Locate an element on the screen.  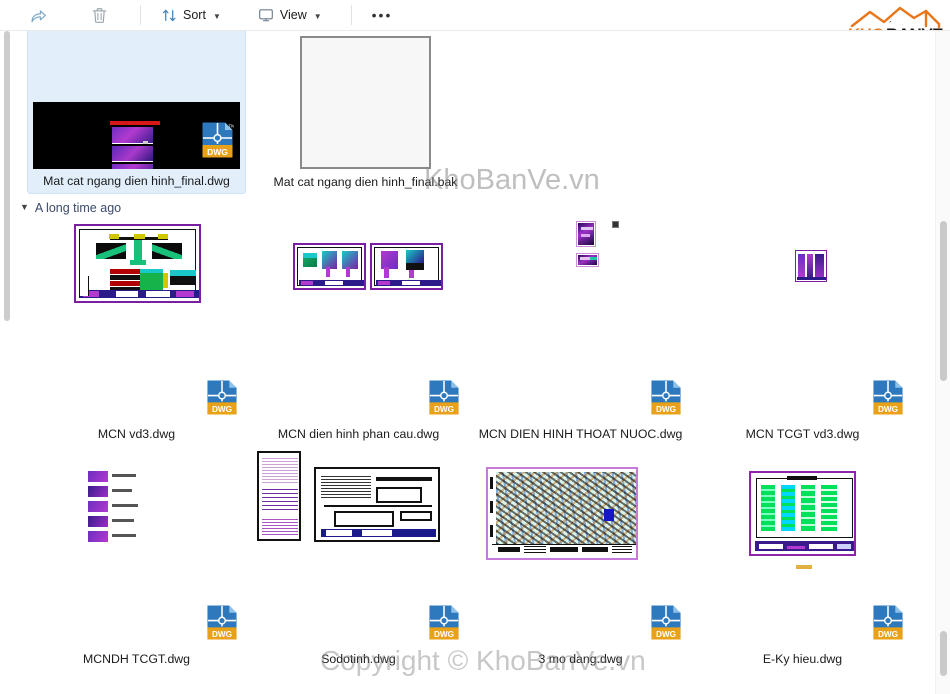
file-item: DWG TM Mat cat ngang dien hinh_final.dwg is located at coordinates (136, 112).